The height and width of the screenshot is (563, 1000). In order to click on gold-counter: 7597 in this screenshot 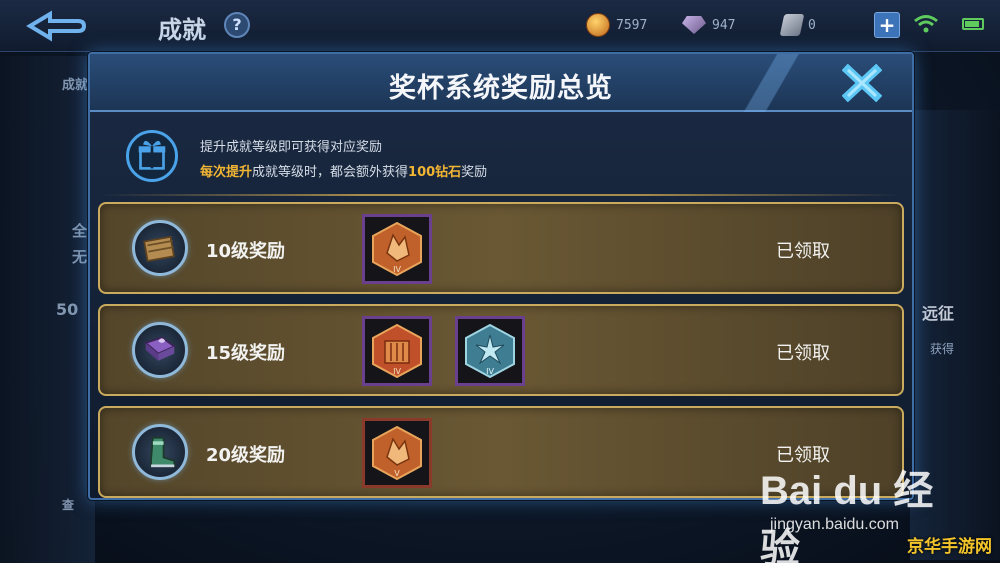, I will do `click(616, 25)`.